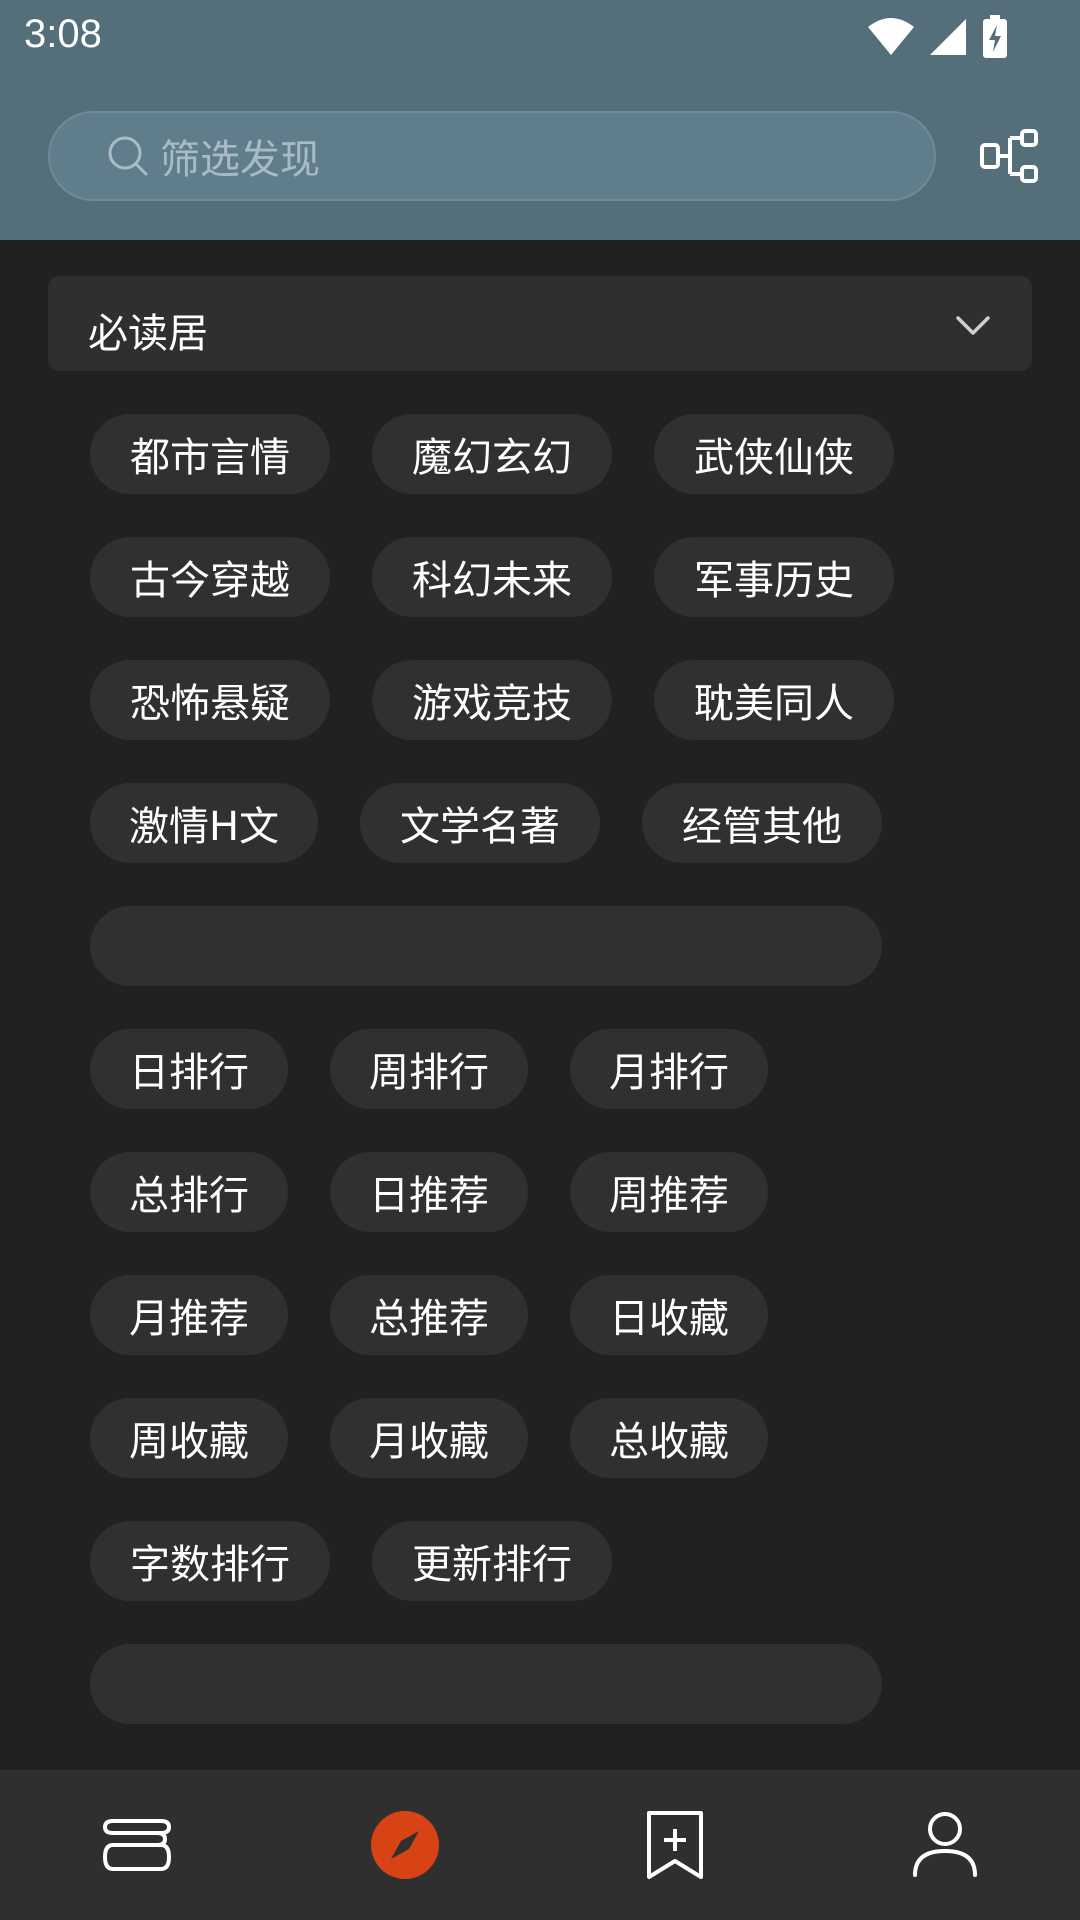 This screenshot has width=1080, height=1920. I want to click on chip-category: 恐怖悬疑, so click(210, 700).